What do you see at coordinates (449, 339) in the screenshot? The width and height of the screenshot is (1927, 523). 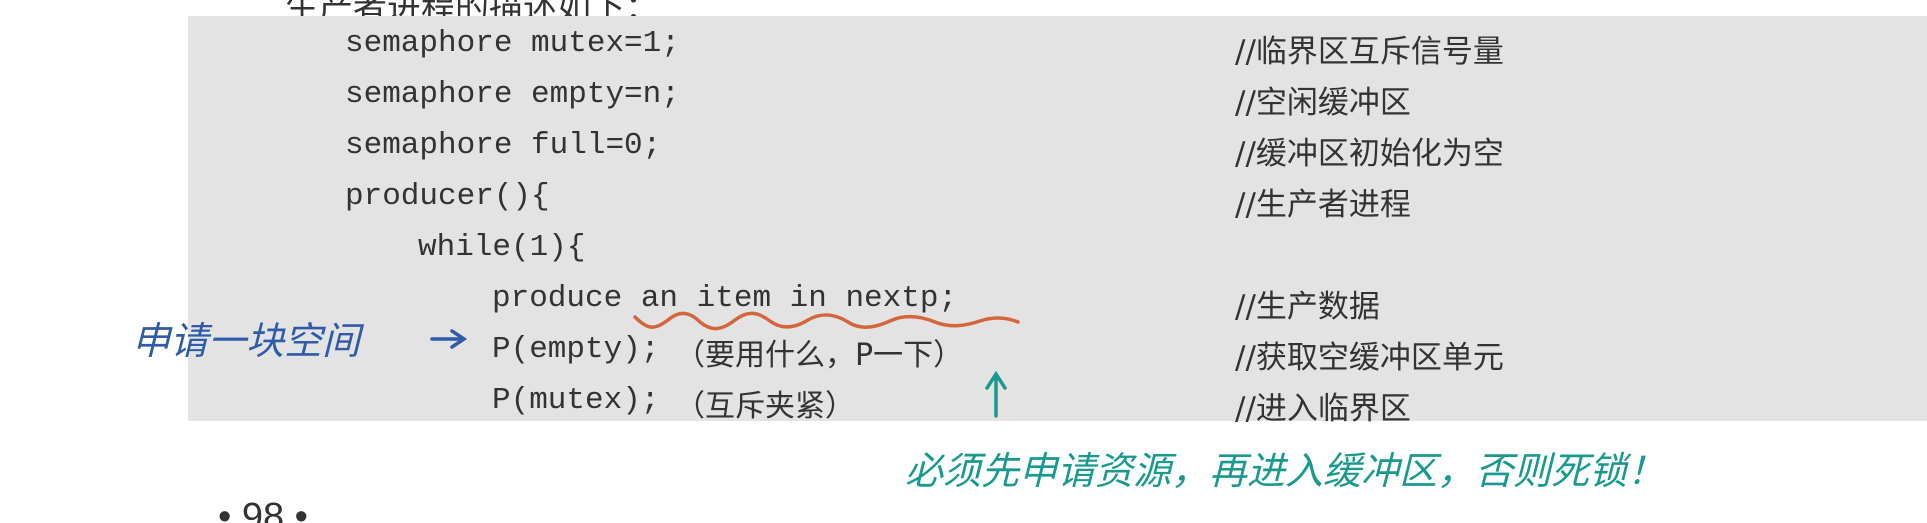 I see `blue-arrow-icon` at bounding box center [449, 339].